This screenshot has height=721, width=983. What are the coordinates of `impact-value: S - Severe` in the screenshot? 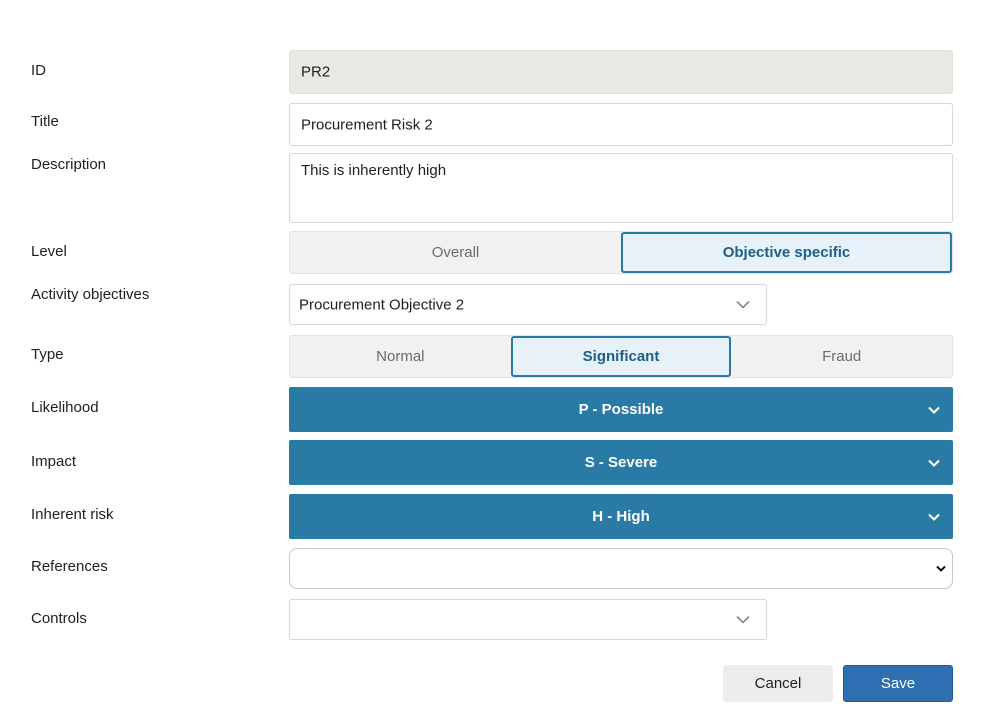 It's located at (621, 462).